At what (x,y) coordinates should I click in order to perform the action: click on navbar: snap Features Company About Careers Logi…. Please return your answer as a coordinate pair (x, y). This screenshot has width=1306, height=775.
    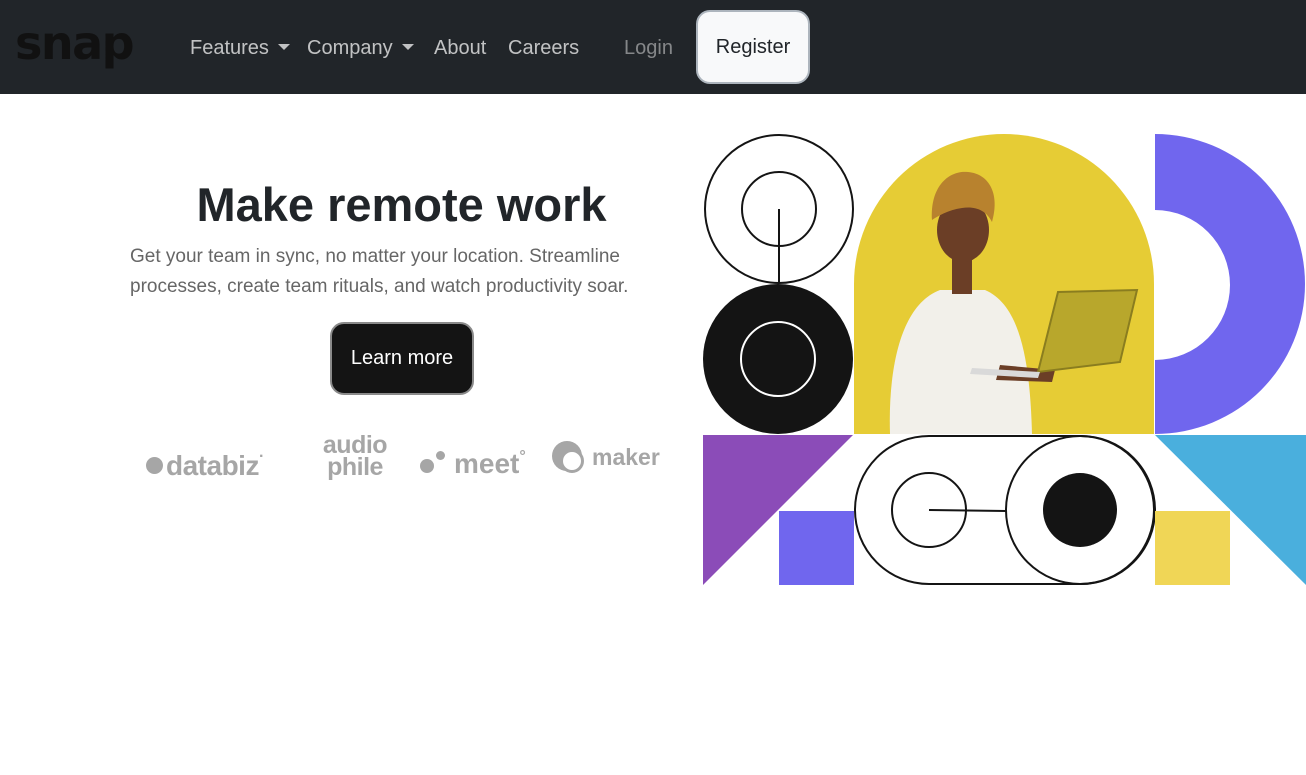
    Looking at the image, I should click on (653, 47).